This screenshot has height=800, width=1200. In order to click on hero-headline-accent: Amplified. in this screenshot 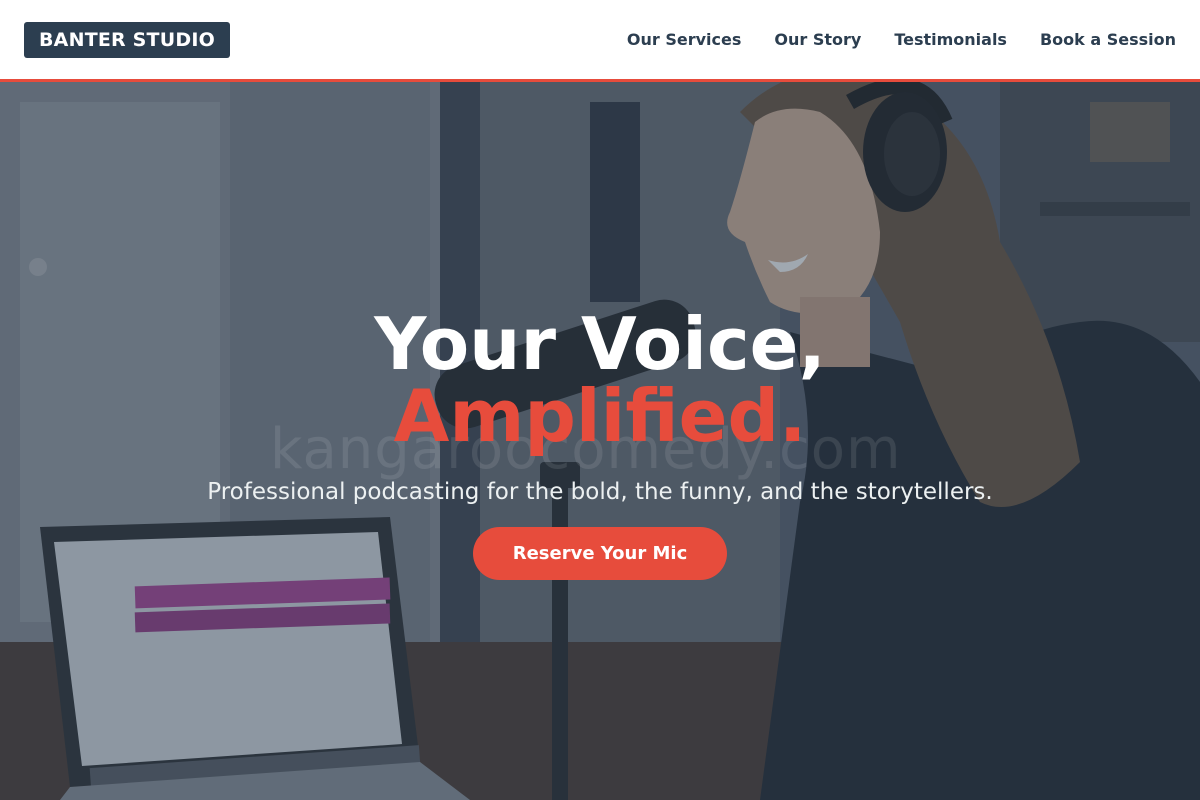, I will do `click(600, 416)`.